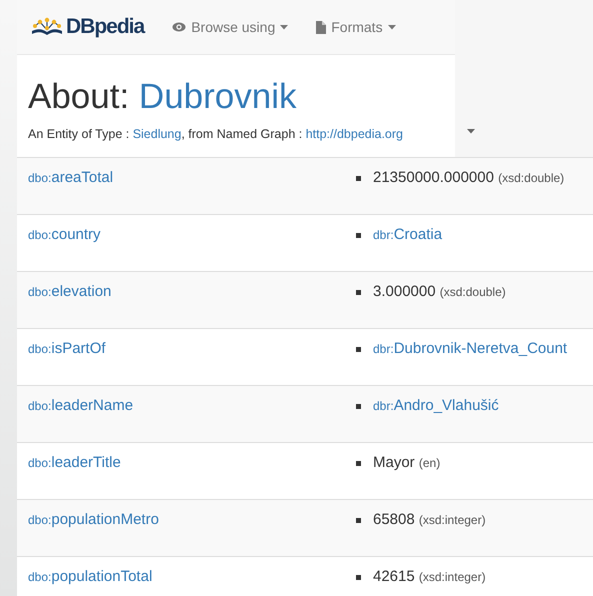 The image size is (593, 596). I want to click on file-icon, so click(321, 27).